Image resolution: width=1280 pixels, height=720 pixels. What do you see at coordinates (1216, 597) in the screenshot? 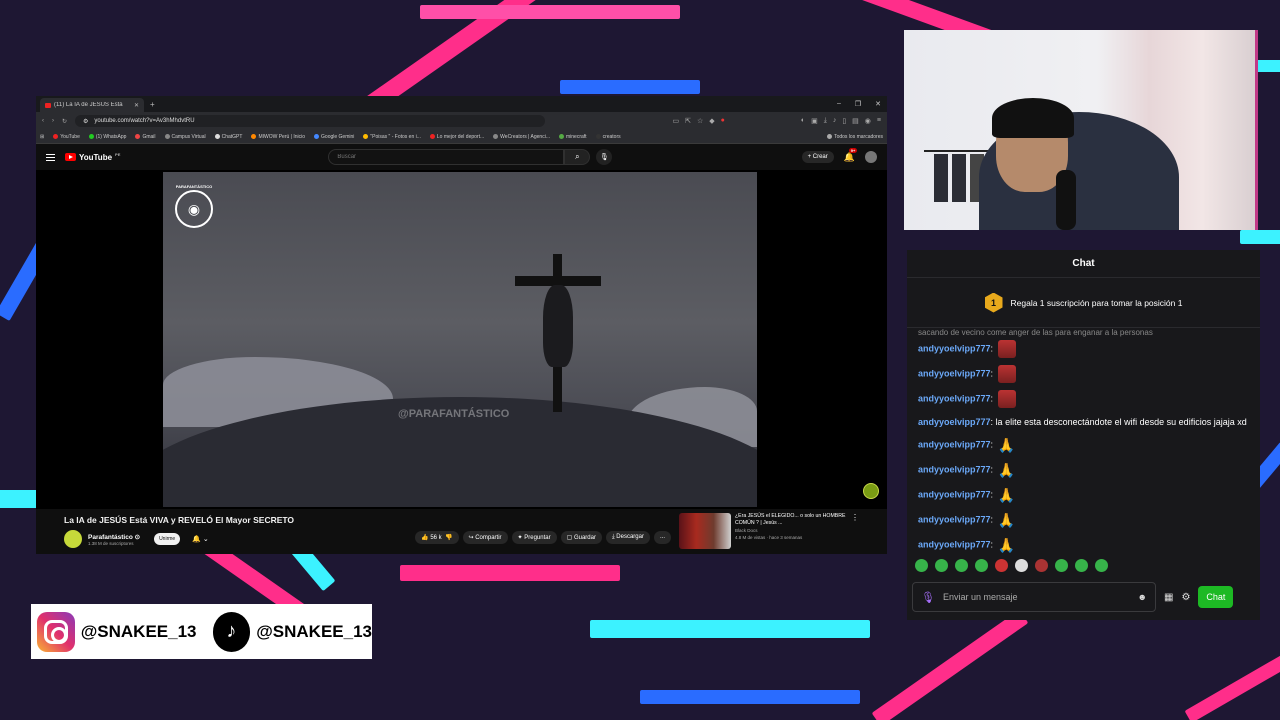
I see `send-chat-button: Chat` at bounding box center [1216, 597].